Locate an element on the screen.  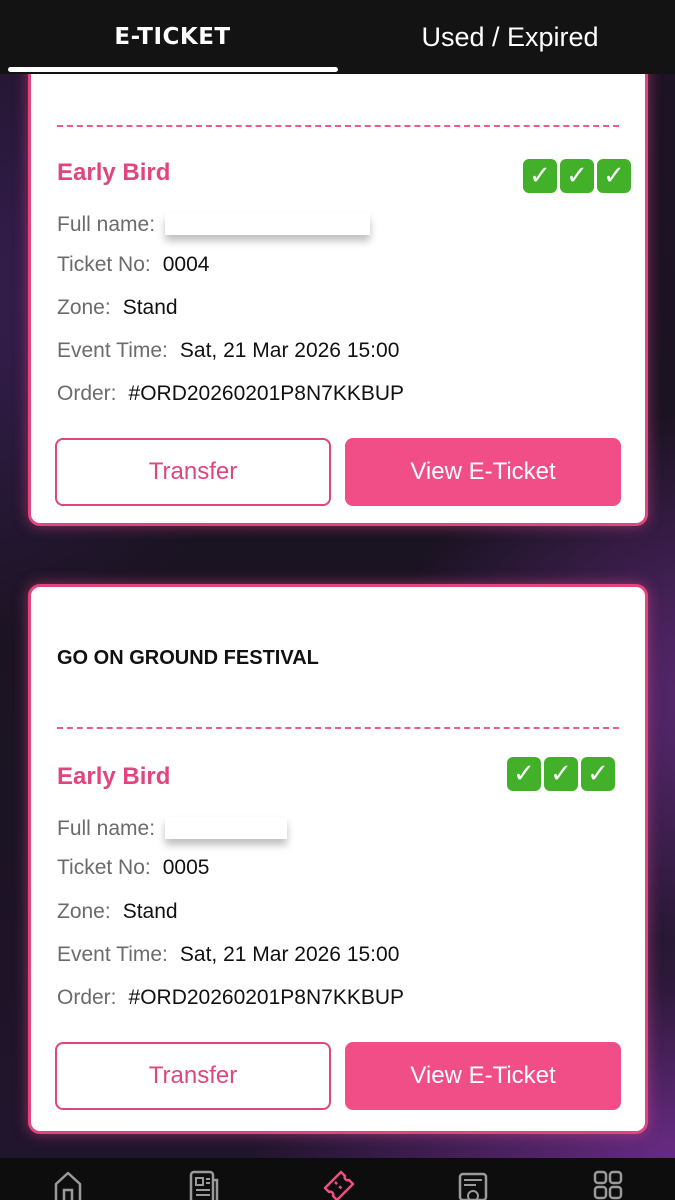
nav-menu is located at coordinates (608, 1184).